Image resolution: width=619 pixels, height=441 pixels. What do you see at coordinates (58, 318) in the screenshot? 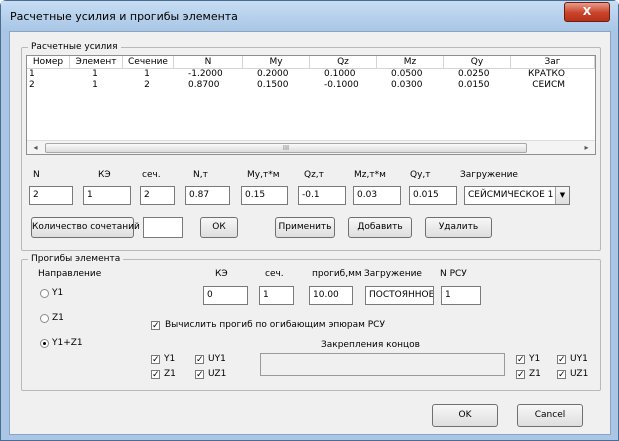
I see `radio-z1-label: Z1` at bounding box center [58, 318].